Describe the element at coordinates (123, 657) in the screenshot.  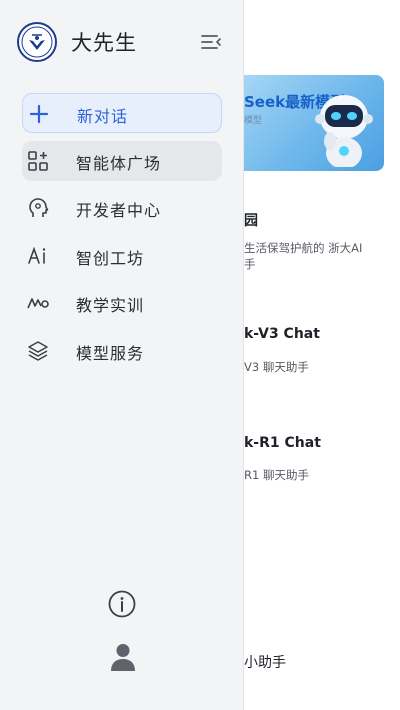
I see `user-avatar-icon` at that location.